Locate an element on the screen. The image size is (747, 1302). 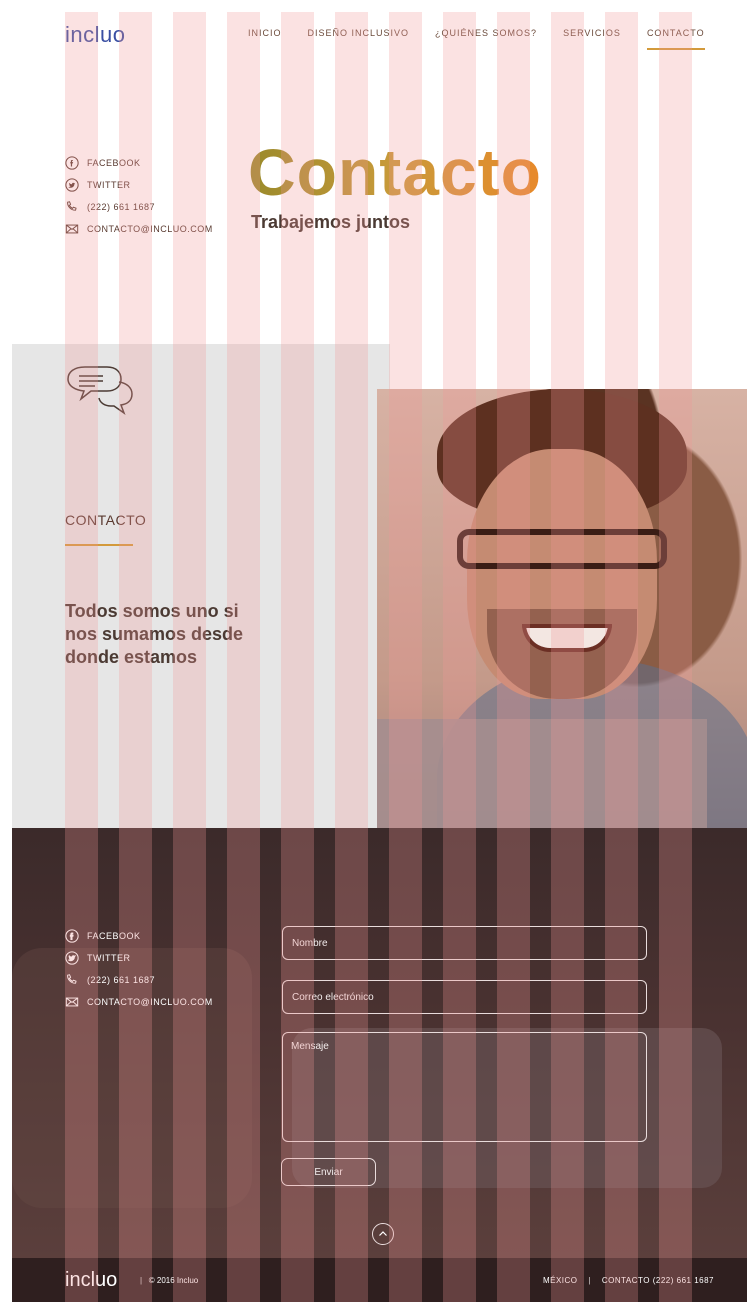
photo-glasses is located at coordinates (562, 549).